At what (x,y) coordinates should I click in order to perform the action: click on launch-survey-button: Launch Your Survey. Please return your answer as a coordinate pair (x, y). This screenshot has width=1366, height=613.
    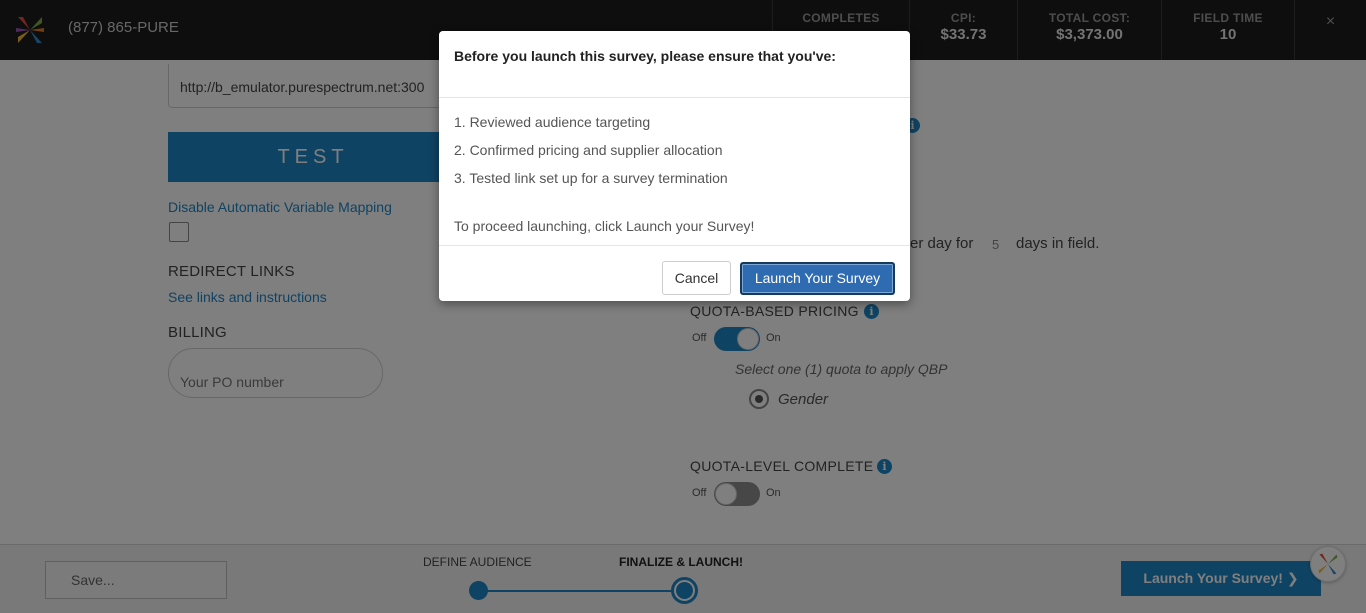
    Looking at the image, I should click on (817, 278).